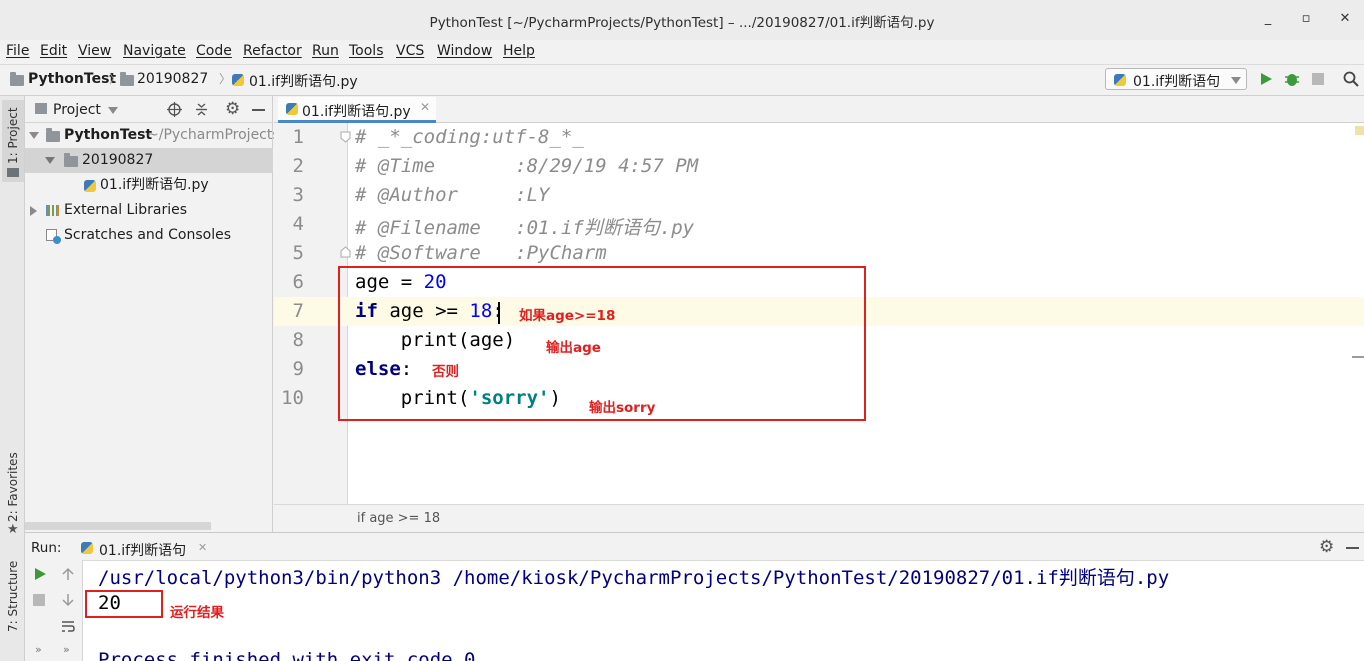  I want to click on tree-row-file: 01.if判断语句.py, so click(149, 185).